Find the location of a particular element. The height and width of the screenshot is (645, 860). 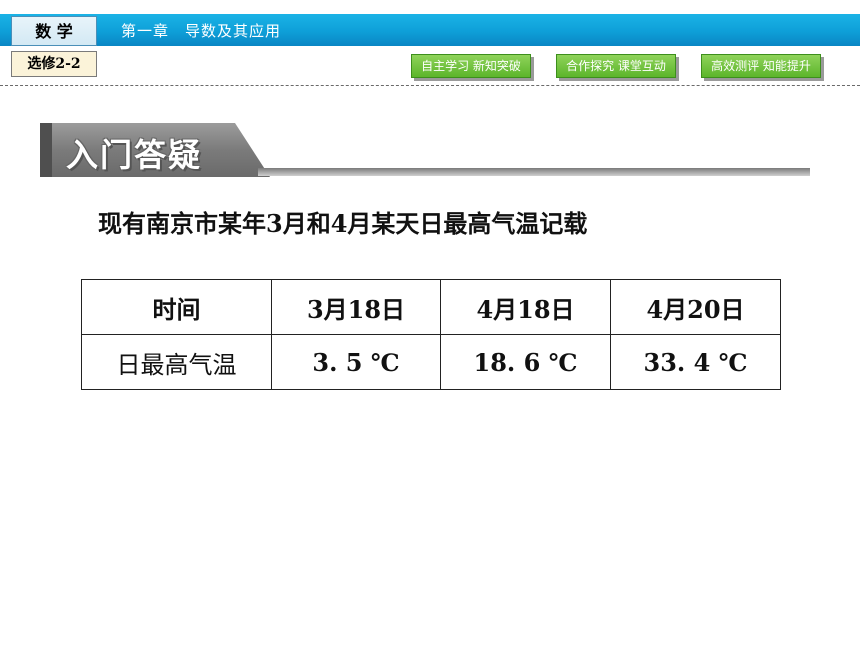

table-cell: 33. 4 ℃ is located at coordinates (695, 362).